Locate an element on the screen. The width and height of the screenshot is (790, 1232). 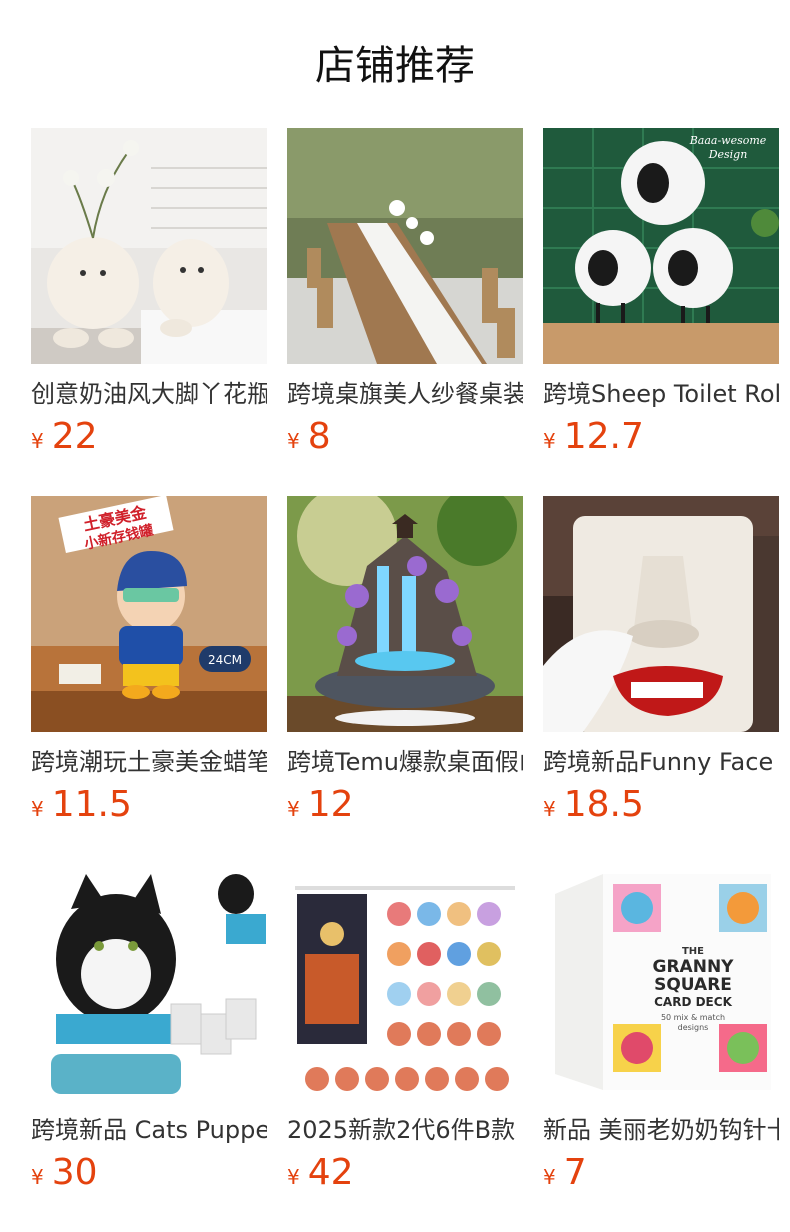
product-card: 跨境桌旗美人纱餐桌装饰 ¥8 is located at coordinates (405, 293).